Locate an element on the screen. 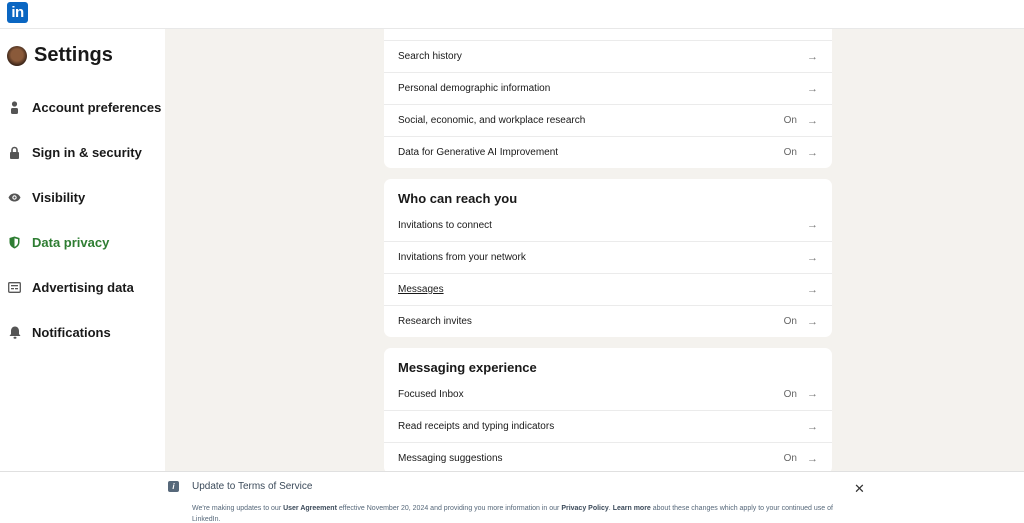 The height and width of the screenshot is (523, 1024). user-agreement-link: User Agreement is located at coordinates (310, 508).